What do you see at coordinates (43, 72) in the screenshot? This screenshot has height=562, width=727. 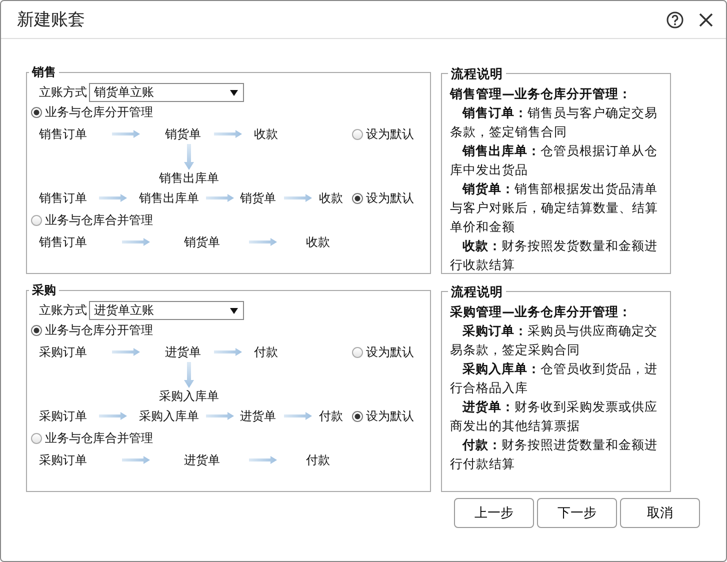 I see `section-title: 销售` at bounding box center [43, 72].